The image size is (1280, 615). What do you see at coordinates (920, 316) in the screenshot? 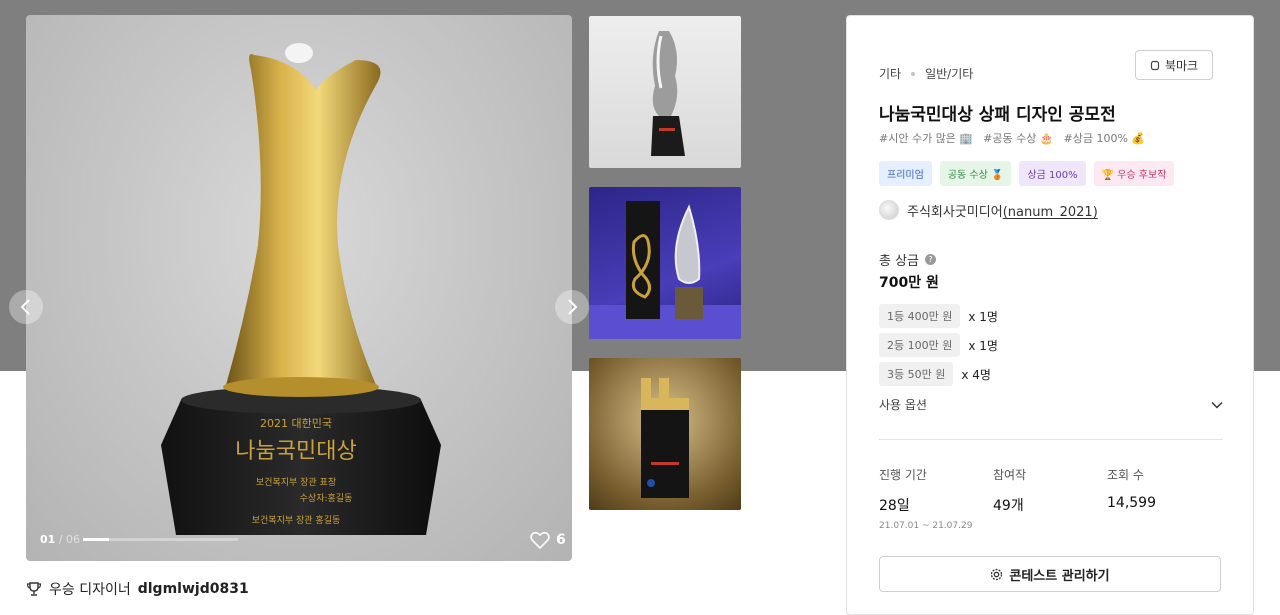
I see `prize-tier: 1등 400만 원` at bounding box center [920, 316].